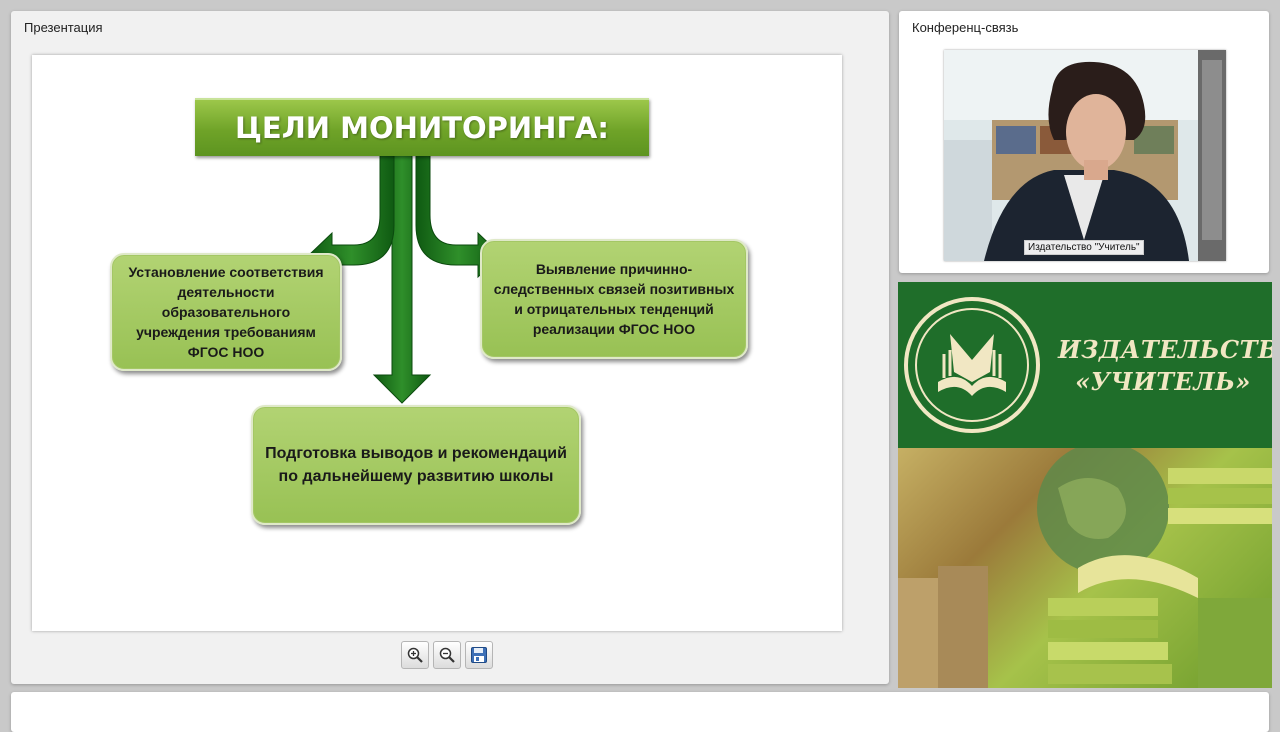  What do you see at coordinates (63, 27) in the screenshot?
I see `presentation-panel-title: Презентация` at bounding box center [63, 27].